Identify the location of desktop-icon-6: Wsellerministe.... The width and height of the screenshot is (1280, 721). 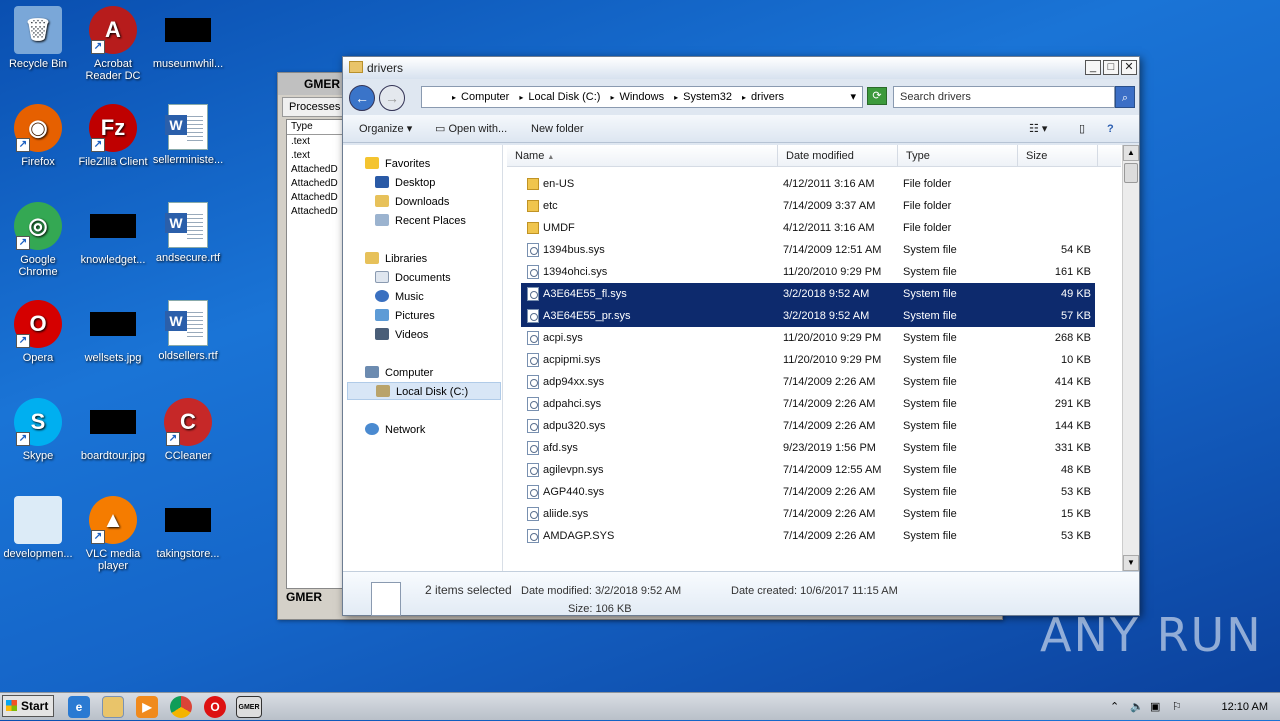
(188, 135).